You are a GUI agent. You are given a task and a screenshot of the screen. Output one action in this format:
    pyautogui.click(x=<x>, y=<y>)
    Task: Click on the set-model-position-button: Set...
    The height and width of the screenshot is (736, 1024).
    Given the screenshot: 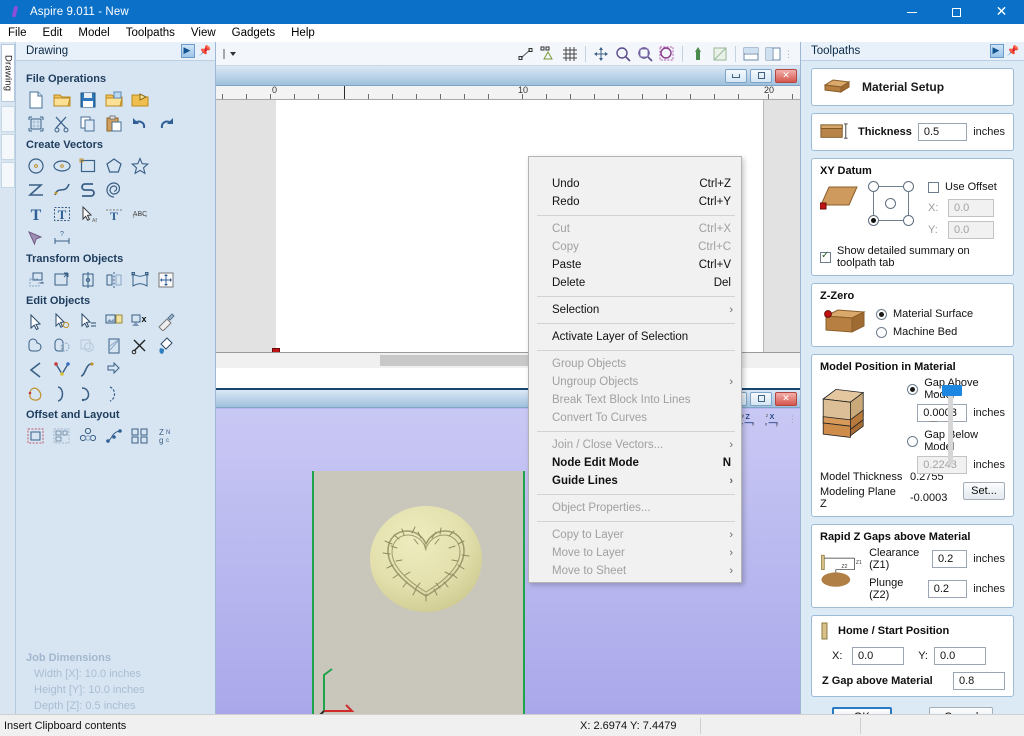 What is the action you would take?
    pyautogui.click(x=984, y=490)
    